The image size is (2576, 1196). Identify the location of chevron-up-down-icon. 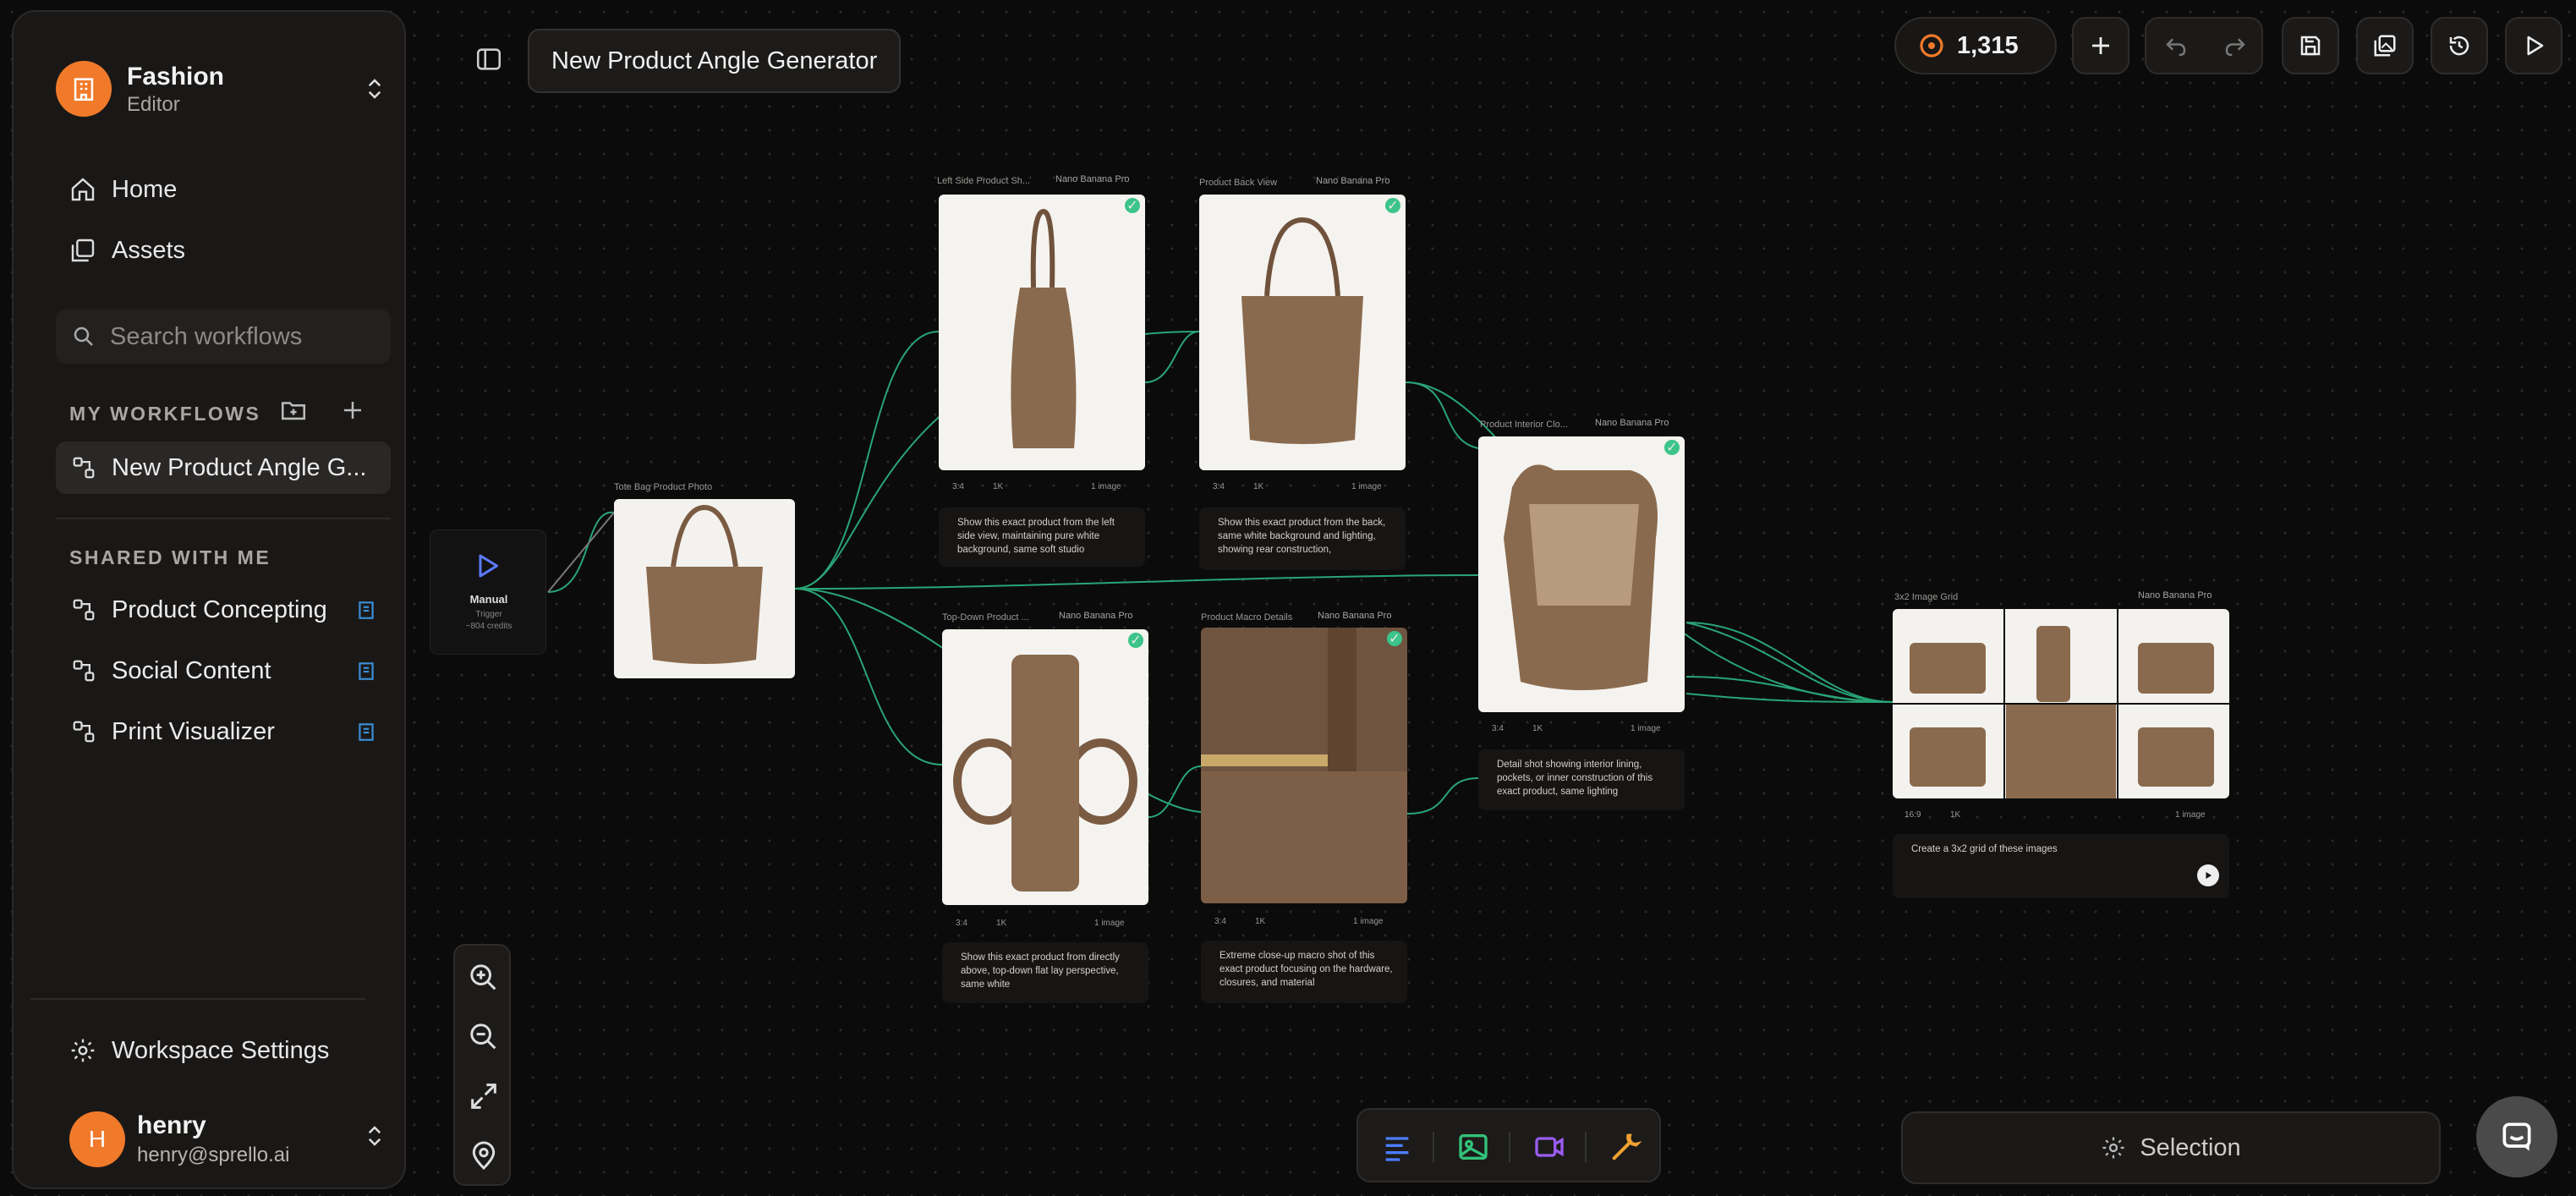
(374, 89).